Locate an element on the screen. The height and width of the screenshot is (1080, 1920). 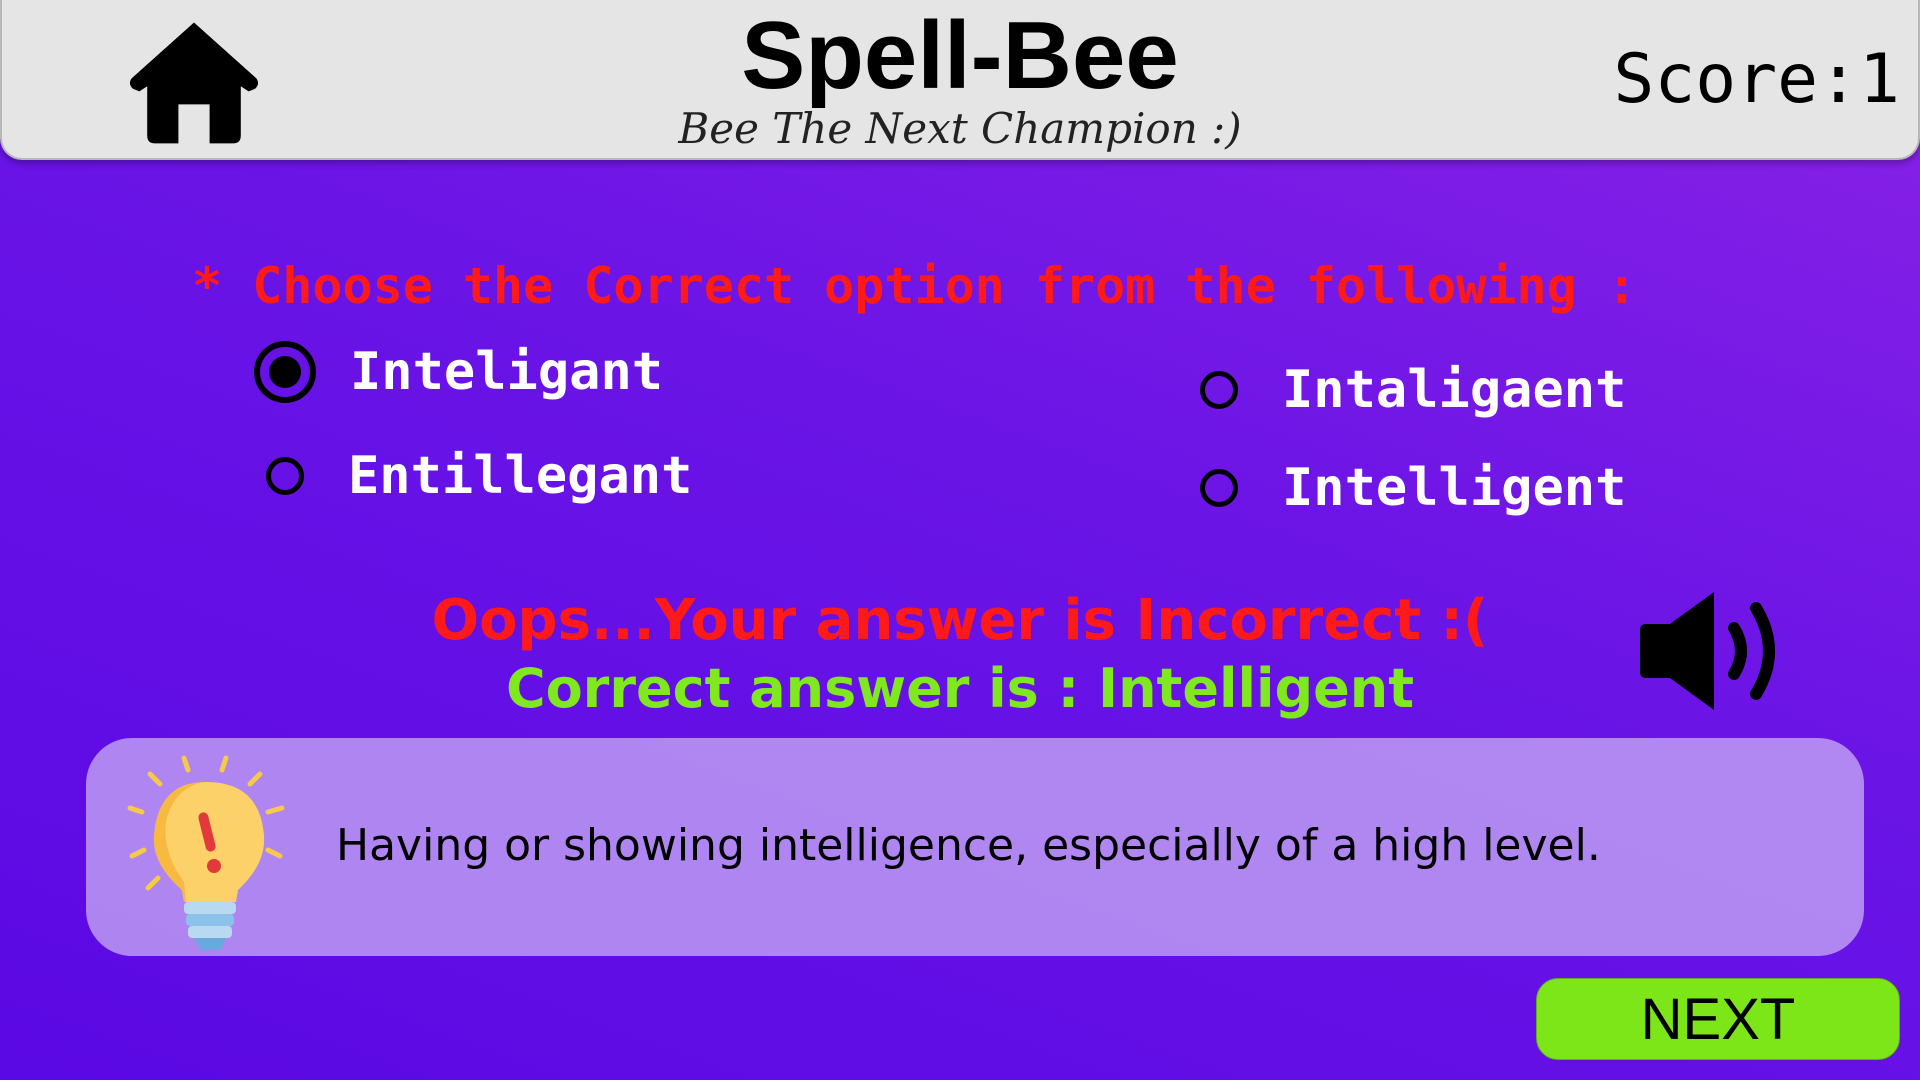
correct-answer-message: Correct answer is : Intelligent is located at coordinates (960, 688).